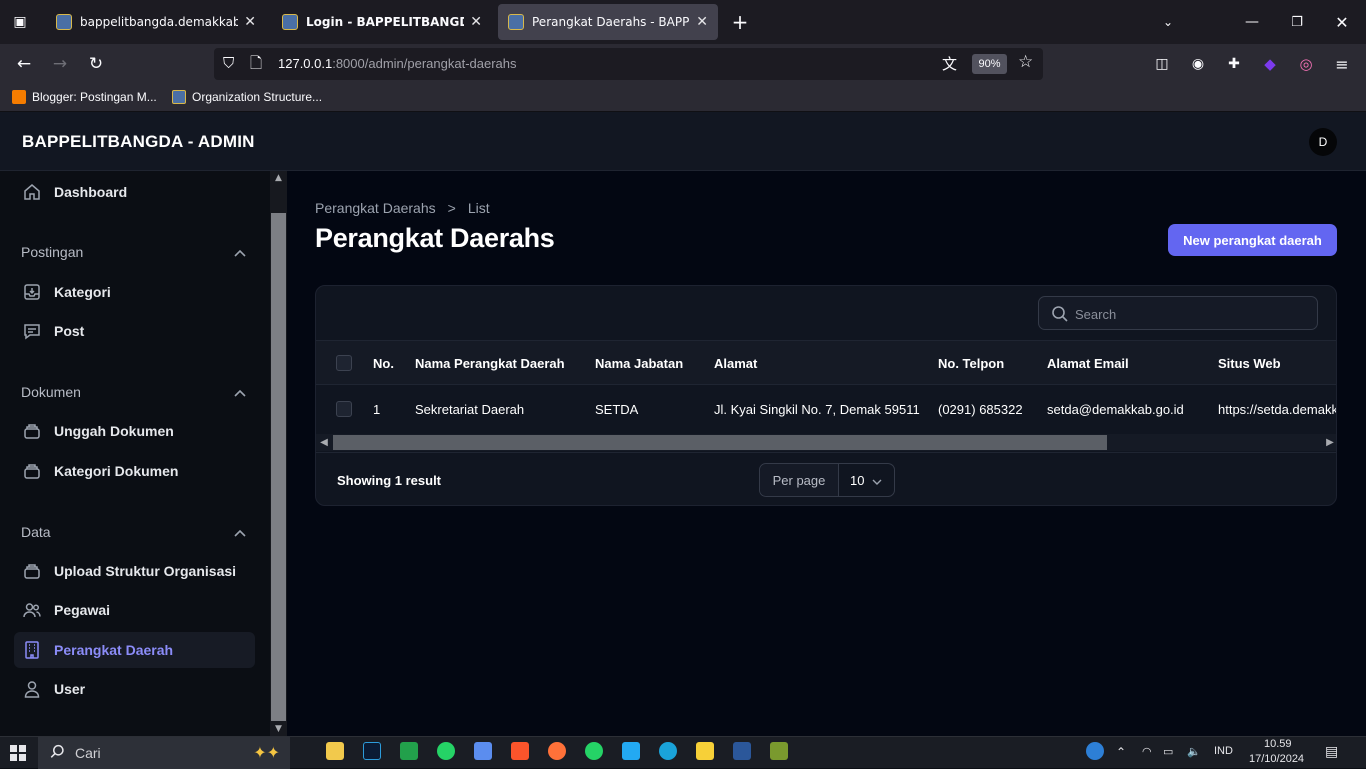 This screenshot has height=769, width=1366. What do you see at coordinates (409, 751) in the screenshot?
I see `app-green-icon` at bounding box center [409, 751].